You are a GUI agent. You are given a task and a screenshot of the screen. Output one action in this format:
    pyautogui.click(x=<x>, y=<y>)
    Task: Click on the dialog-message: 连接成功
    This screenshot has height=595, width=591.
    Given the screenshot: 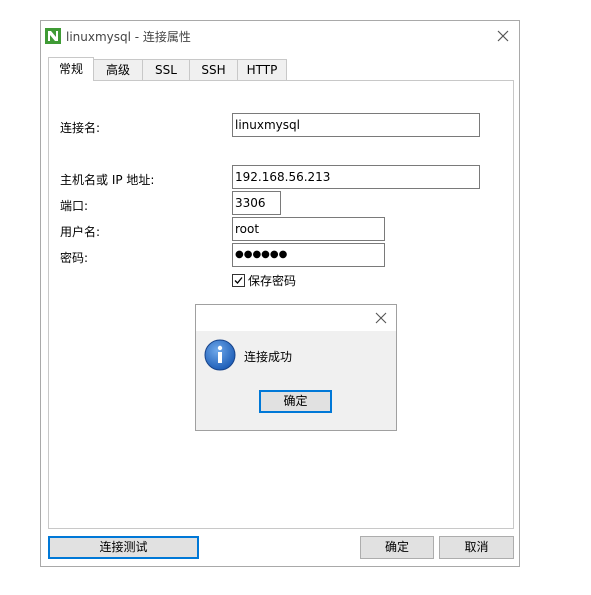 What is the action you would take?
    pyautogui.click(x=268, y=357)
    